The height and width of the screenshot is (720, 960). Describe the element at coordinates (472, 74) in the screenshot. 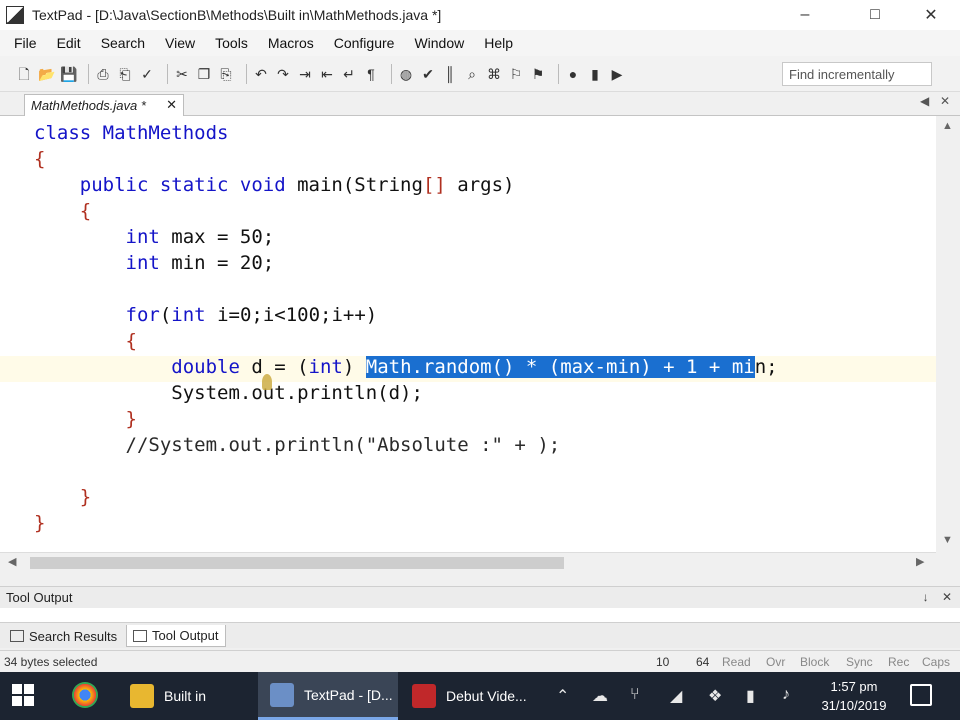

I see `find-icon: ⌕` at that location.